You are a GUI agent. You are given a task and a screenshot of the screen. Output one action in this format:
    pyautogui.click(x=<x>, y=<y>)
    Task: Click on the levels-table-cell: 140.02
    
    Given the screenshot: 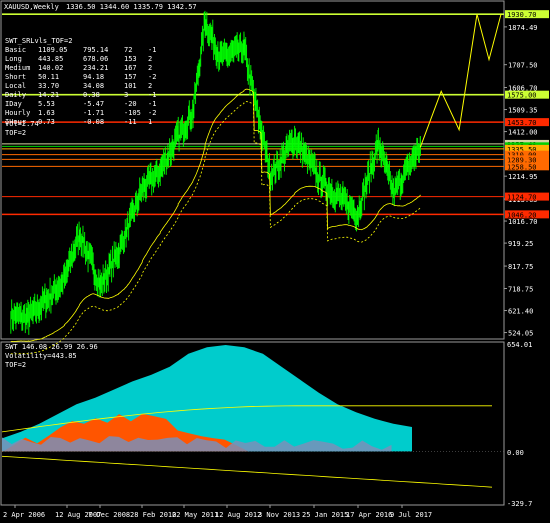 What is the action you would take?
    pyautogui.click(x=50, y=68)
    